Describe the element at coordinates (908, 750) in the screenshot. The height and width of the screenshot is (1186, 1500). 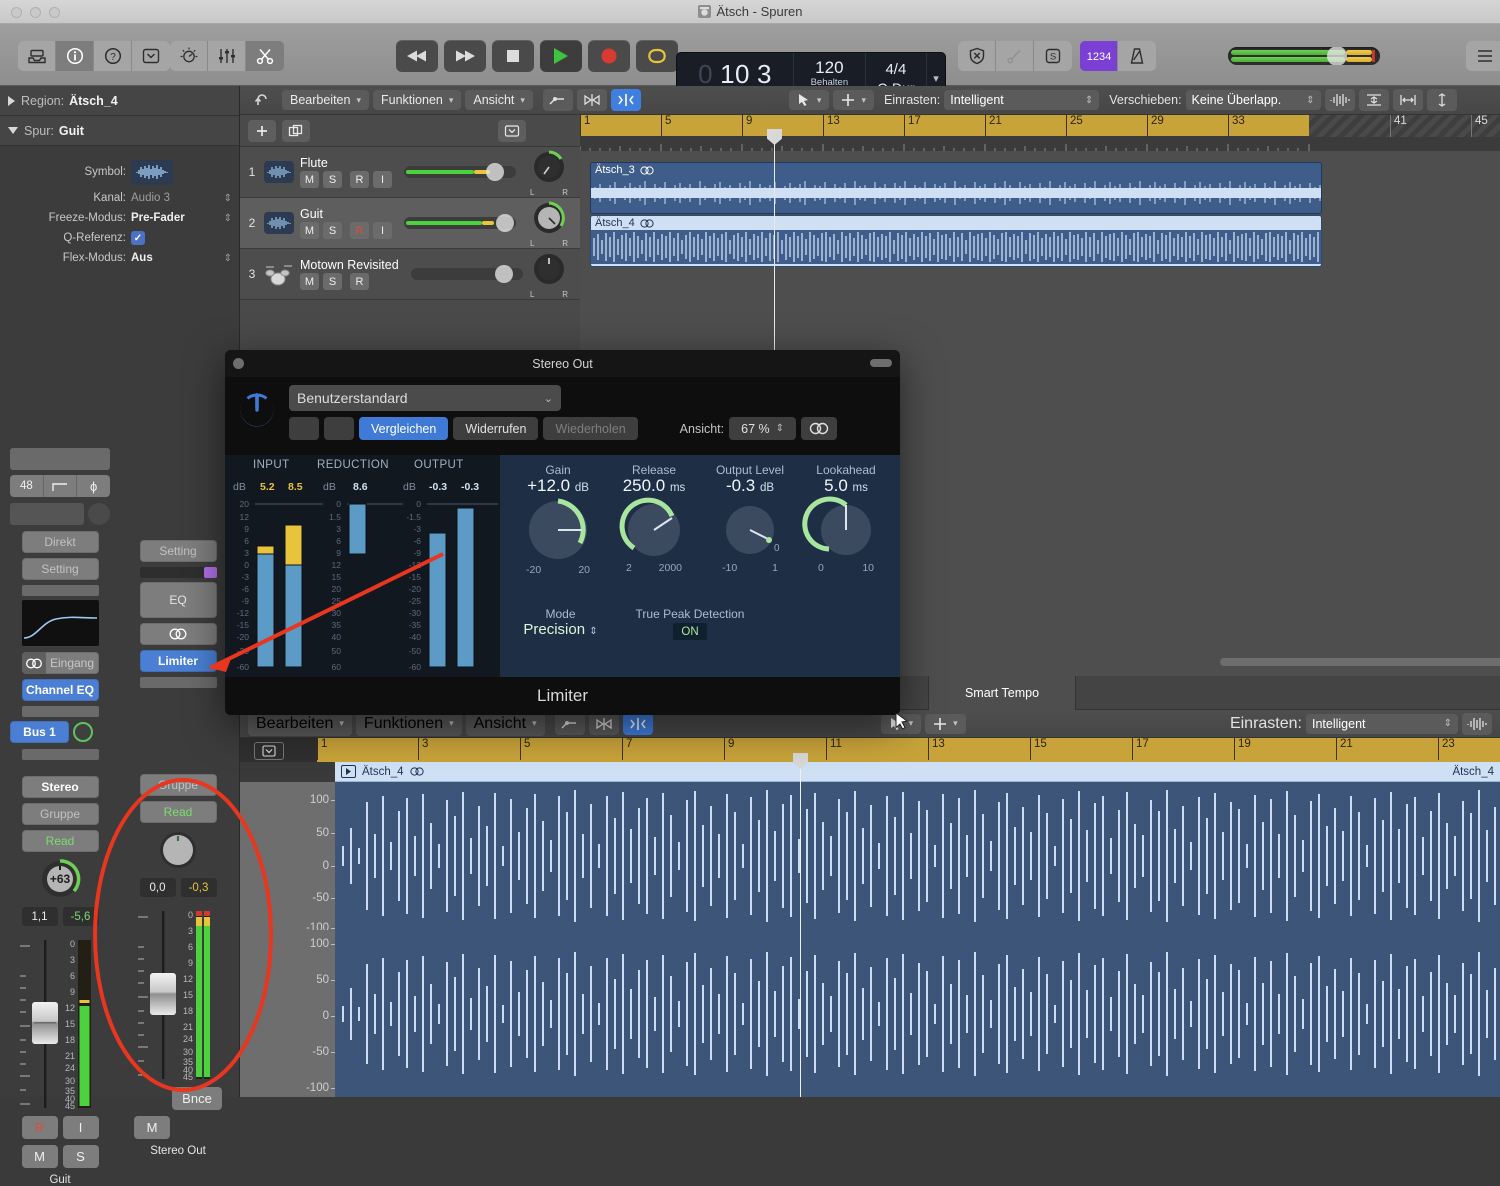
I see `editor-ruler-bar-numbers: 1 3 5 7 9 11 13 15 17 19 21 23` at that location.